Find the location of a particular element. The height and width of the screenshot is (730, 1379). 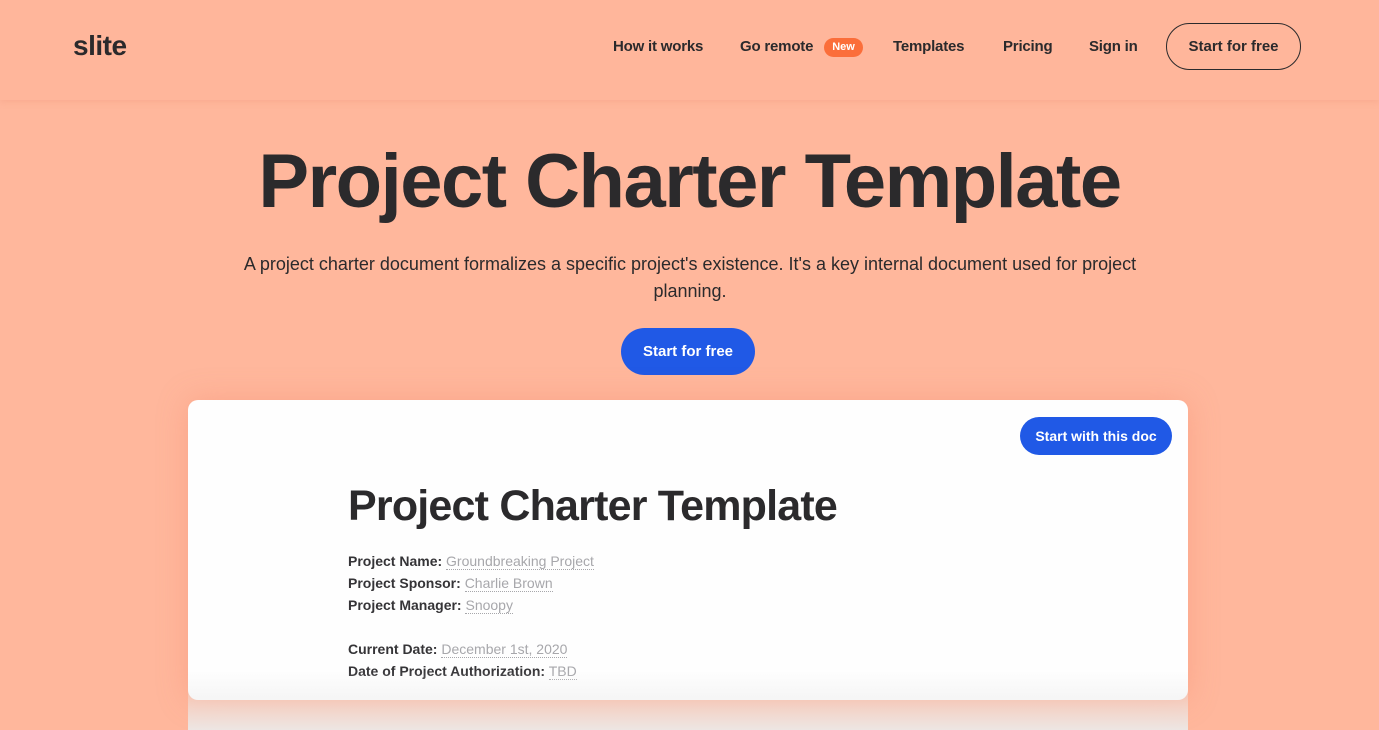

field-value: TBD is located at coordinates (562, 671).